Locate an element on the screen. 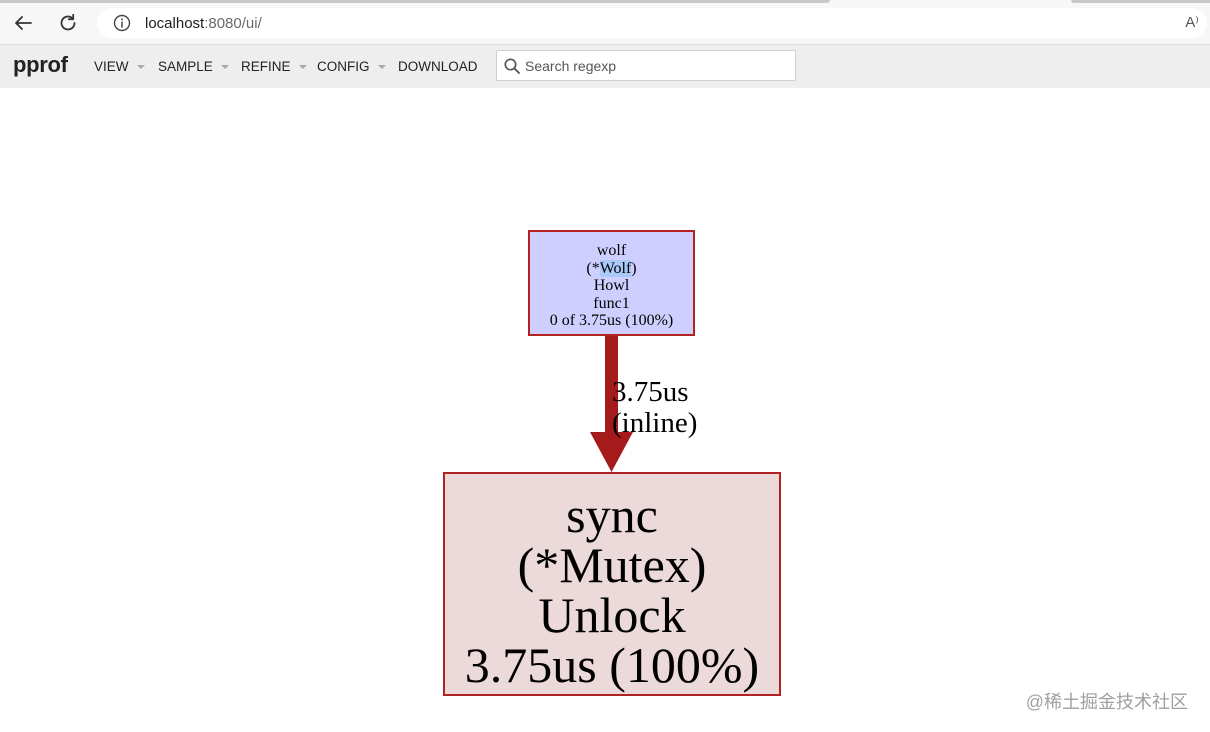 This screenshot has width=1210, height=732. search-icon is located at coordinates (512, 66).